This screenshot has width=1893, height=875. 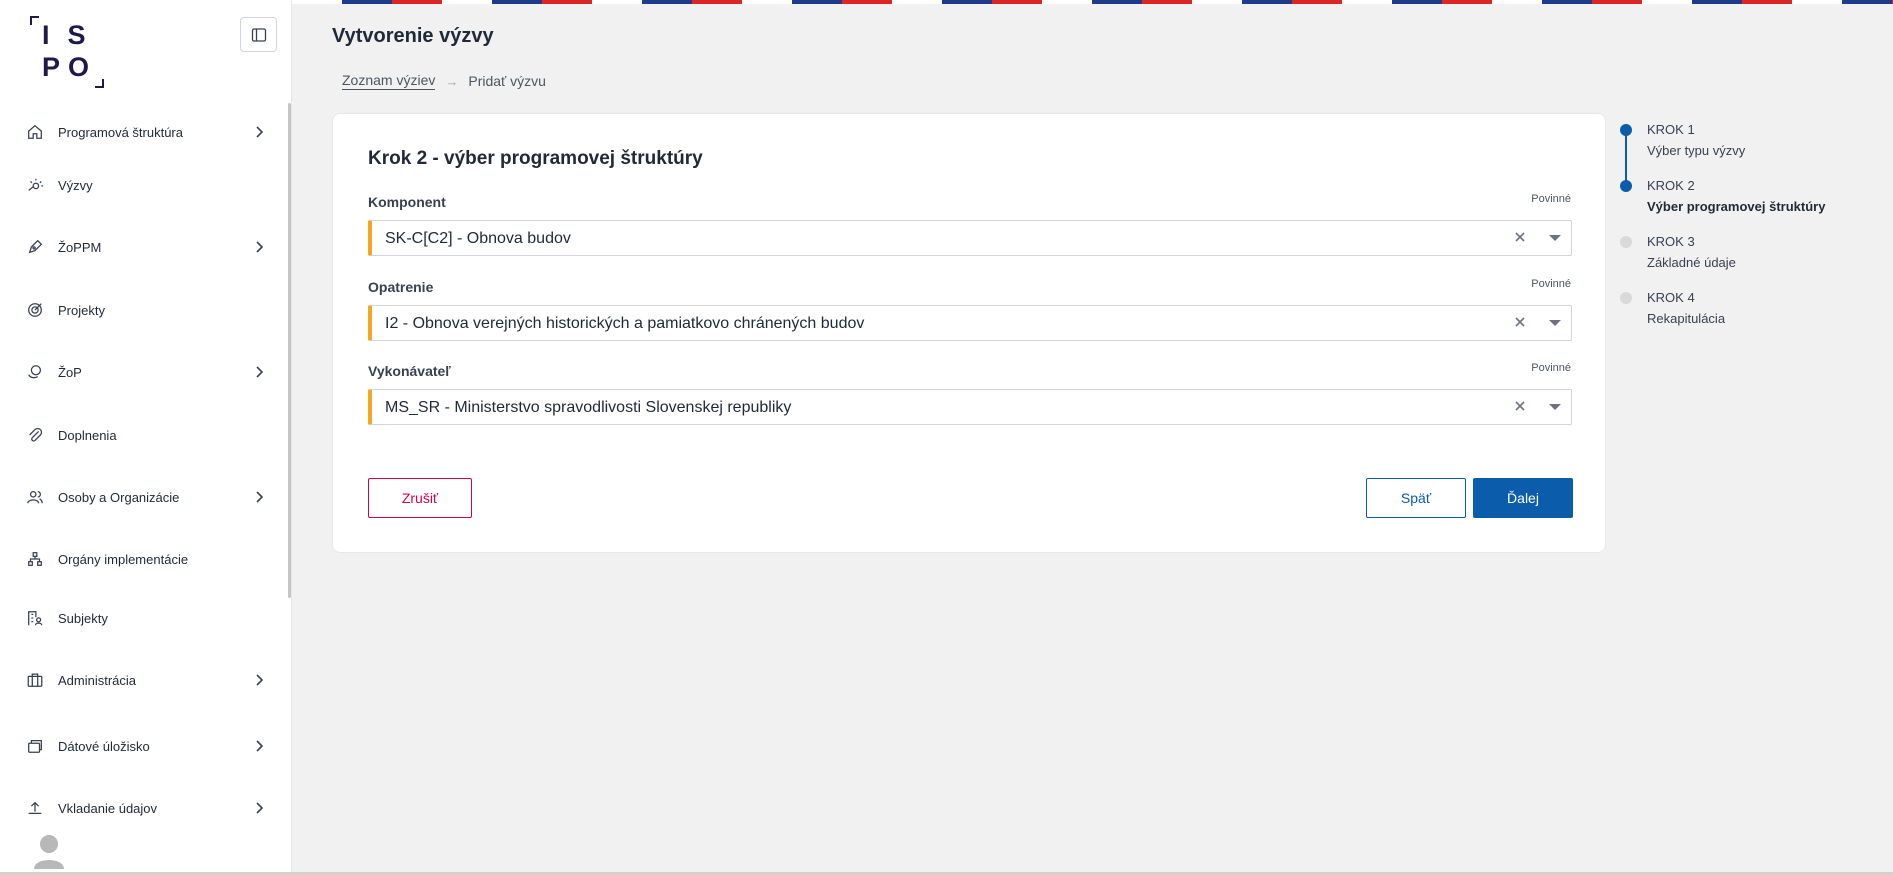 I want to click on breadcrumb-arrow-icon: →, so click(x=452, y=81).